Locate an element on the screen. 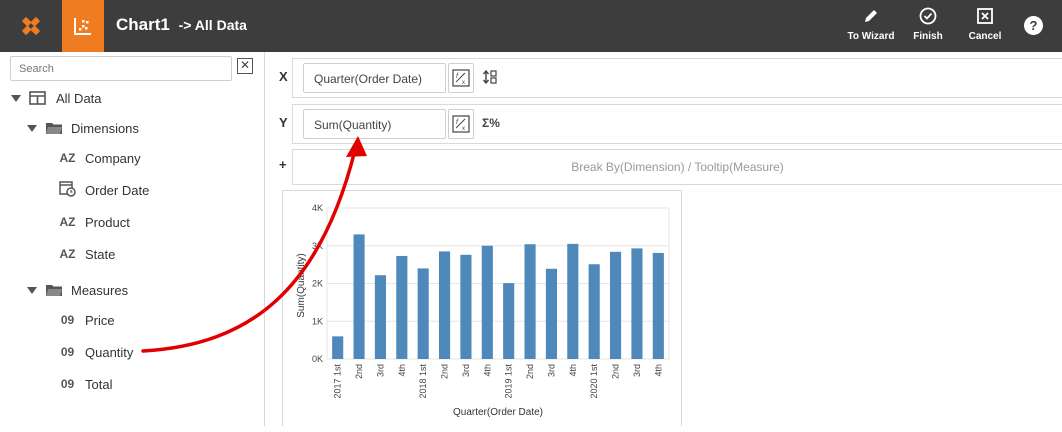 The height and width of the screenshot is (432, 1062). y-tick-label: 4K is located at coordinates (317, 208).